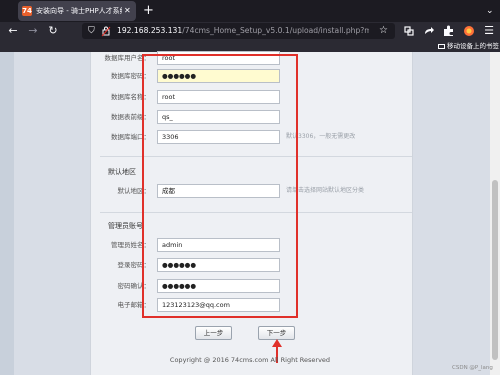  Describe the element at coordinates (129, 11) in the screenshot. I see `close-tab-icon: ✕` at that location.